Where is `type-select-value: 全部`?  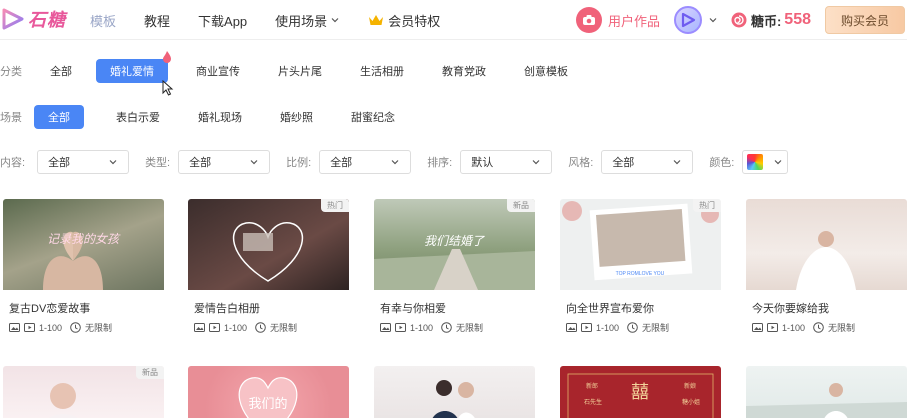 type-select-value: 全部 is located at coordinates (200, 163).